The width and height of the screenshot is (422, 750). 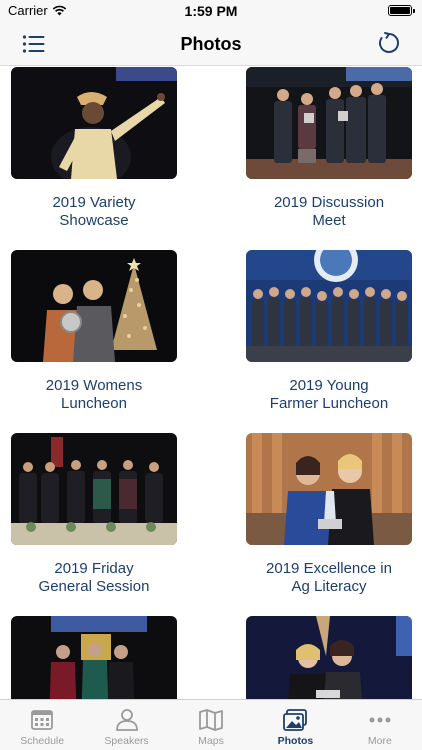 What do you see at coordinates (401, 10) in the screenshot?
I see `battery-icon` at bounding box center [401, 10].